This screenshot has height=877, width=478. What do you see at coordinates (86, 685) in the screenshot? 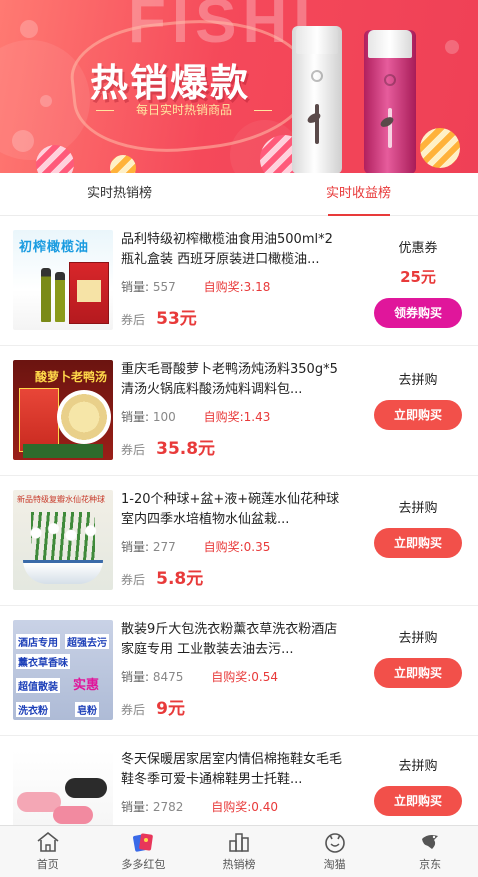
I see `thumb-tag: 实惠` at bounding box center [86, 685].